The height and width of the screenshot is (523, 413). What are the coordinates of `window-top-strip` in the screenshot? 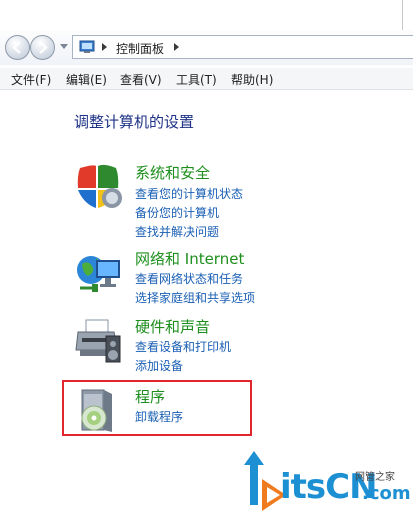 It's located at (206, 15).